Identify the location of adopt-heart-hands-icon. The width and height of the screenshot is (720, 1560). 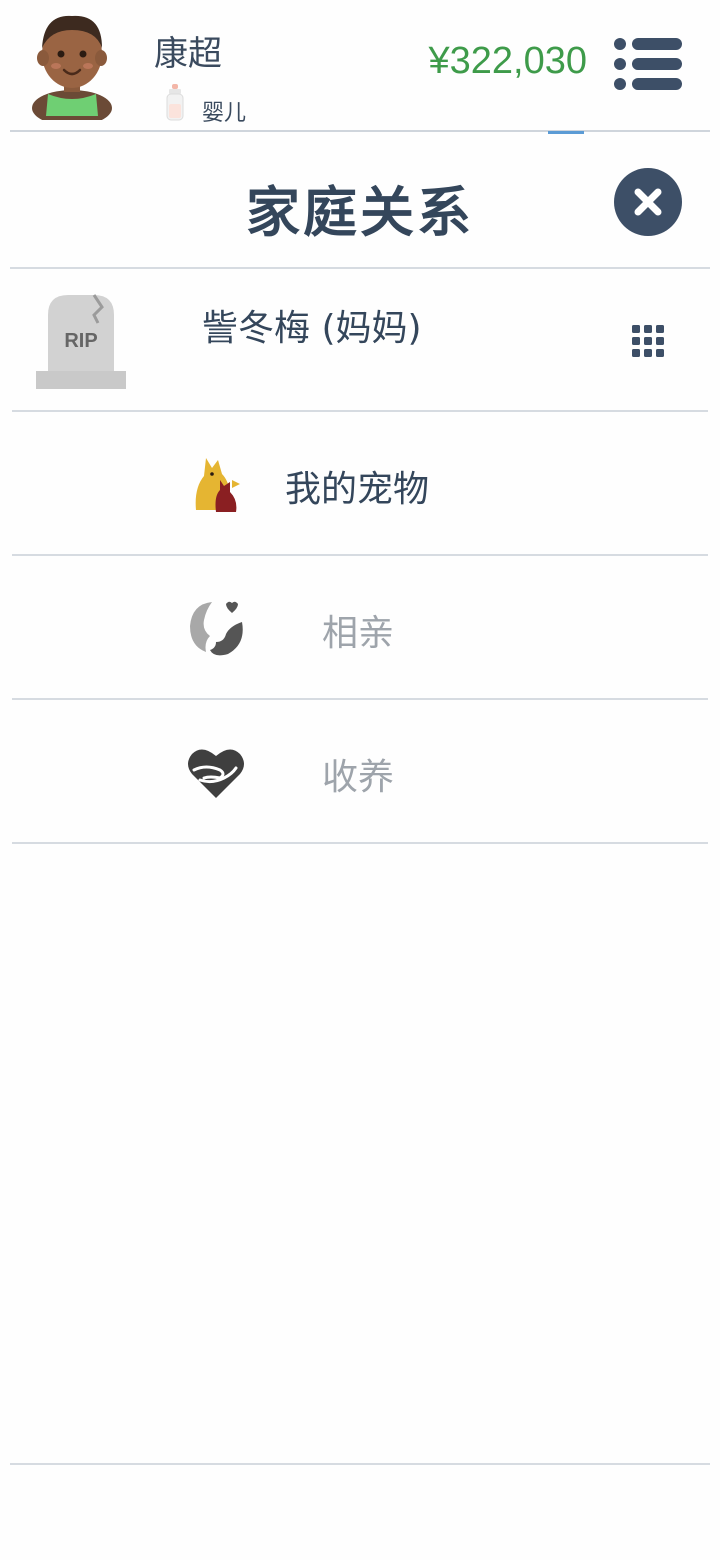
(216, 773).